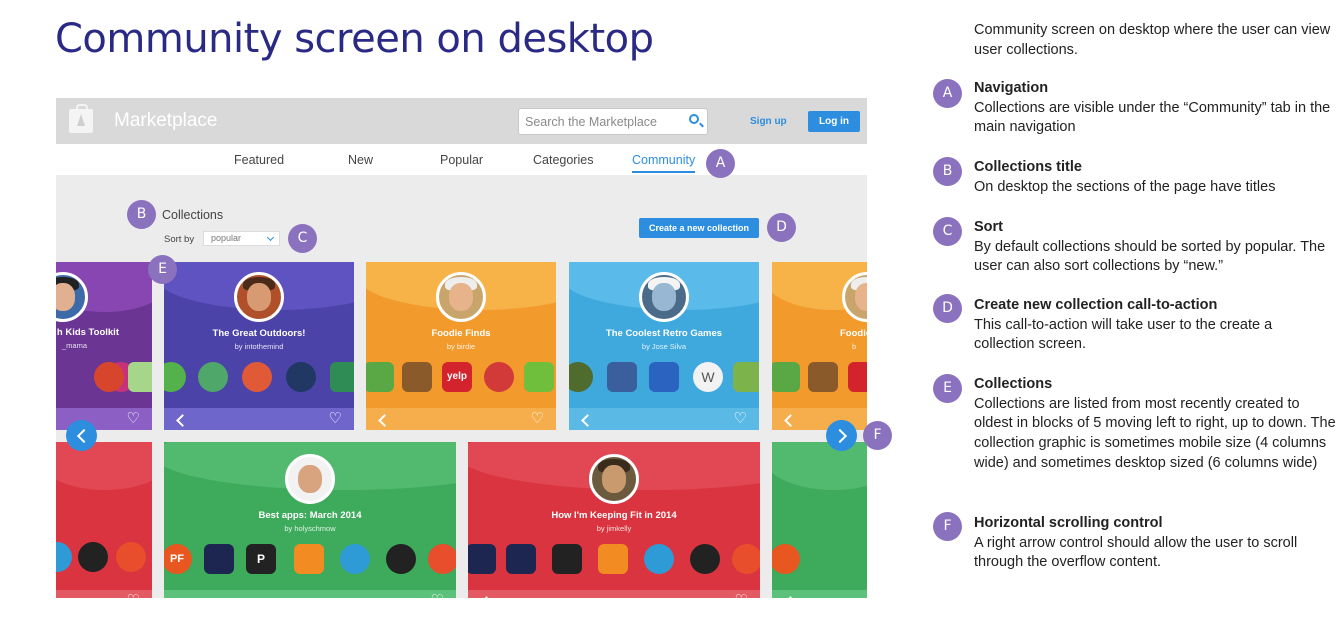 This screenshot has height=637, width=1340. I want to click on brand-name: Marketplace, so click(166, 120).